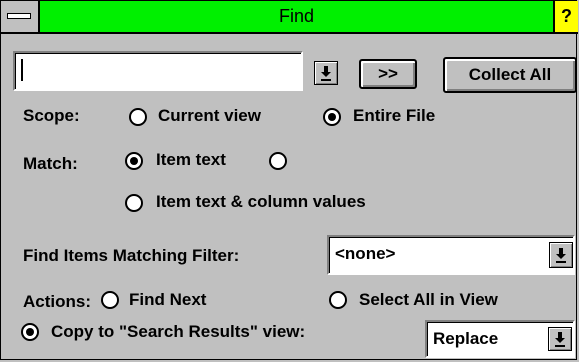 The width and height of the screenshot is (579, 362). I want to click on scope-entire-file-label: Entire File, so click(394, 116).